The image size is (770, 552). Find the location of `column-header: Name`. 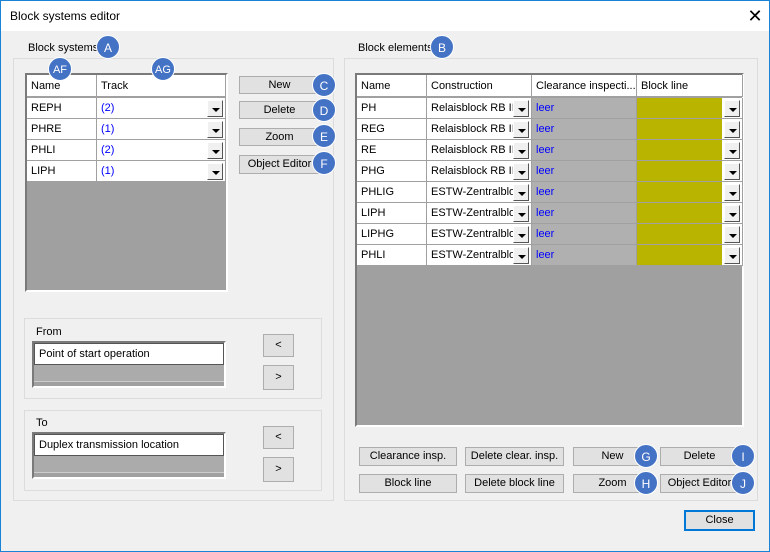

column-header: Name is located at coordinates (392, 86).